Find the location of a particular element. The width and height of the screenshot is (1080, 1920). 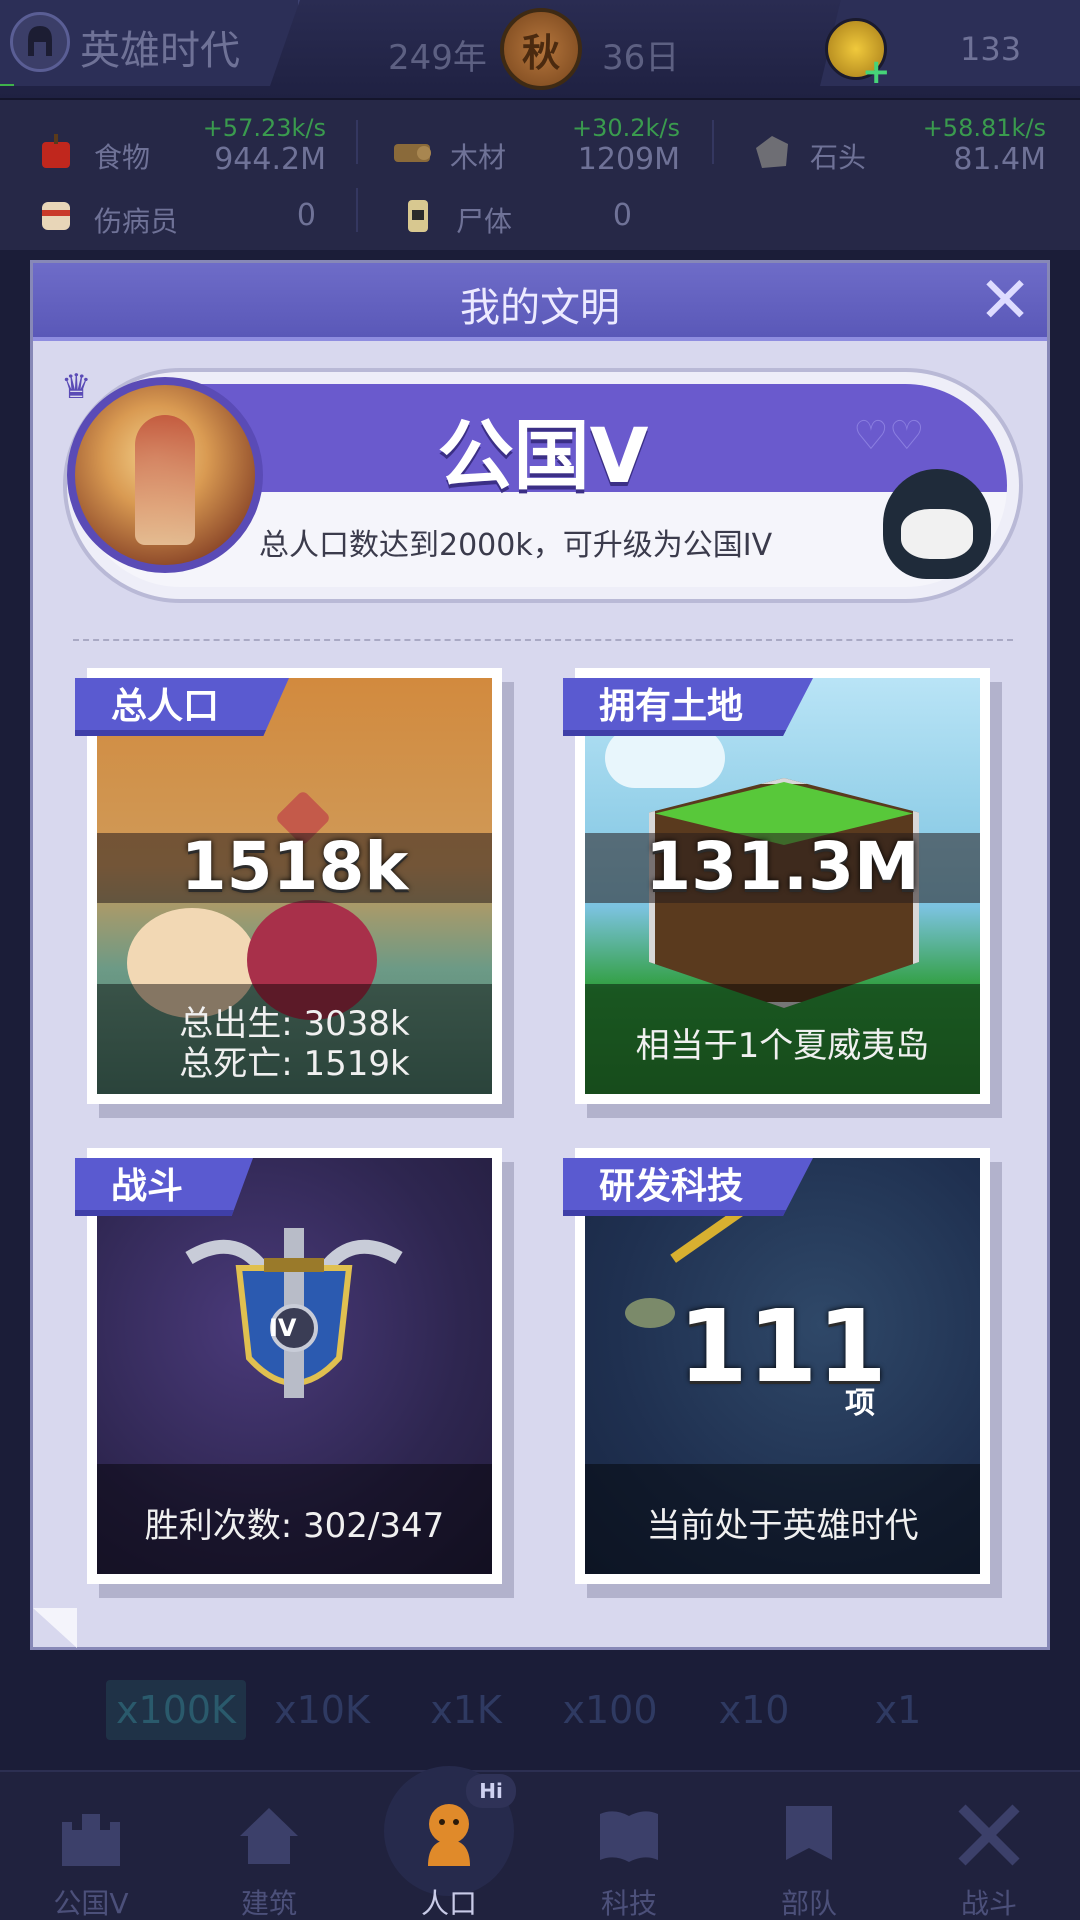

cloud-shape is located at coordinates (665, 758).